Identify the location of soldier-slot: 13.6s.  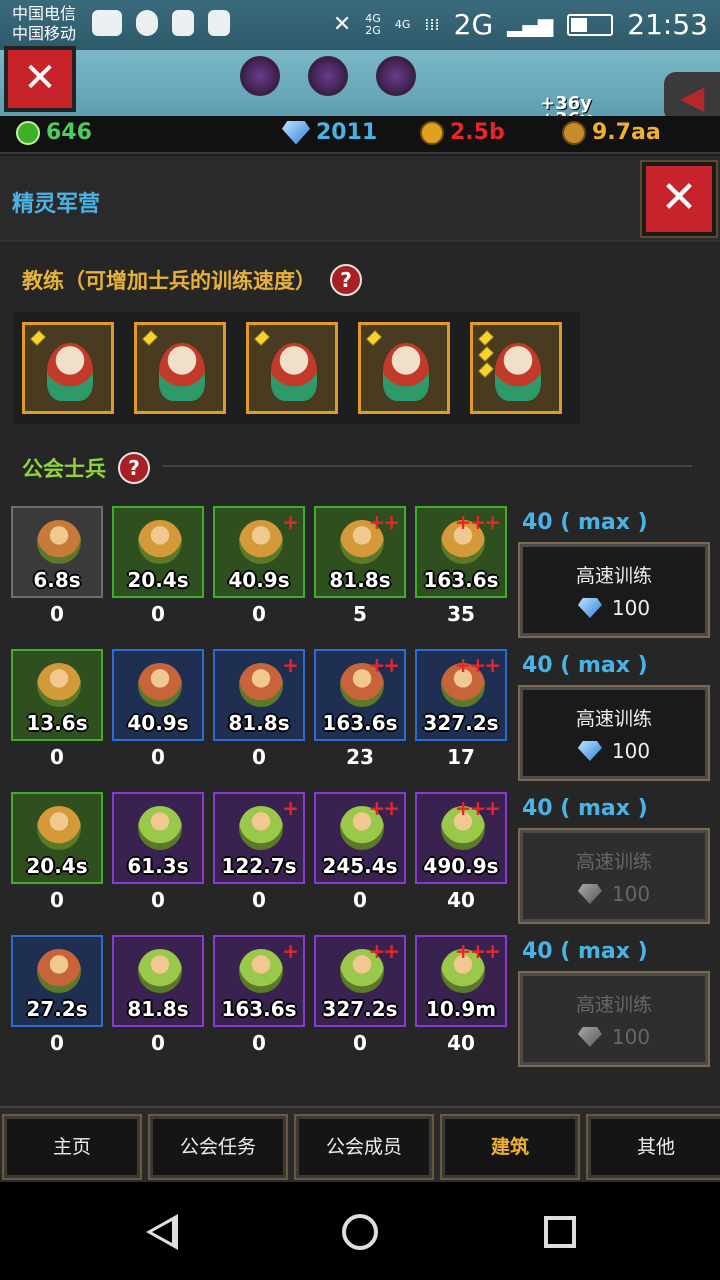
(57, 695).